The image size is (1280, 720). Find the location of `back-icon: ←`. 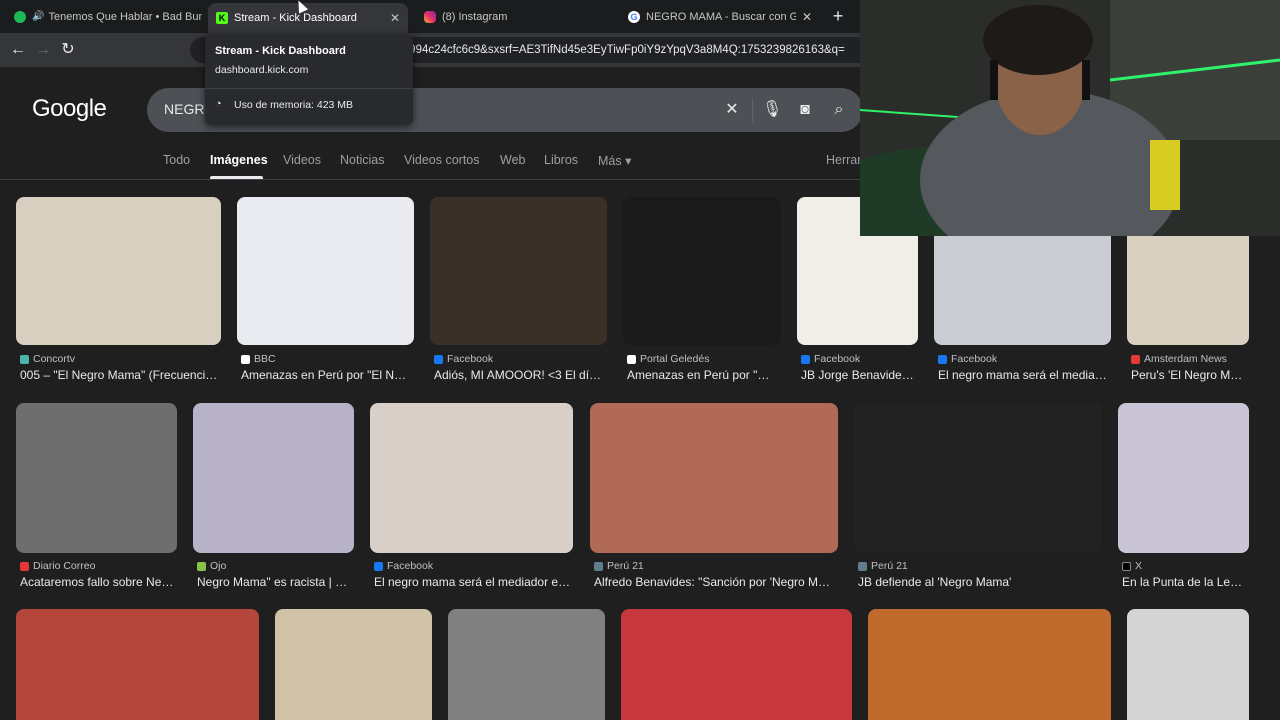

back-icon: ← is located at coordinates (18, 50).